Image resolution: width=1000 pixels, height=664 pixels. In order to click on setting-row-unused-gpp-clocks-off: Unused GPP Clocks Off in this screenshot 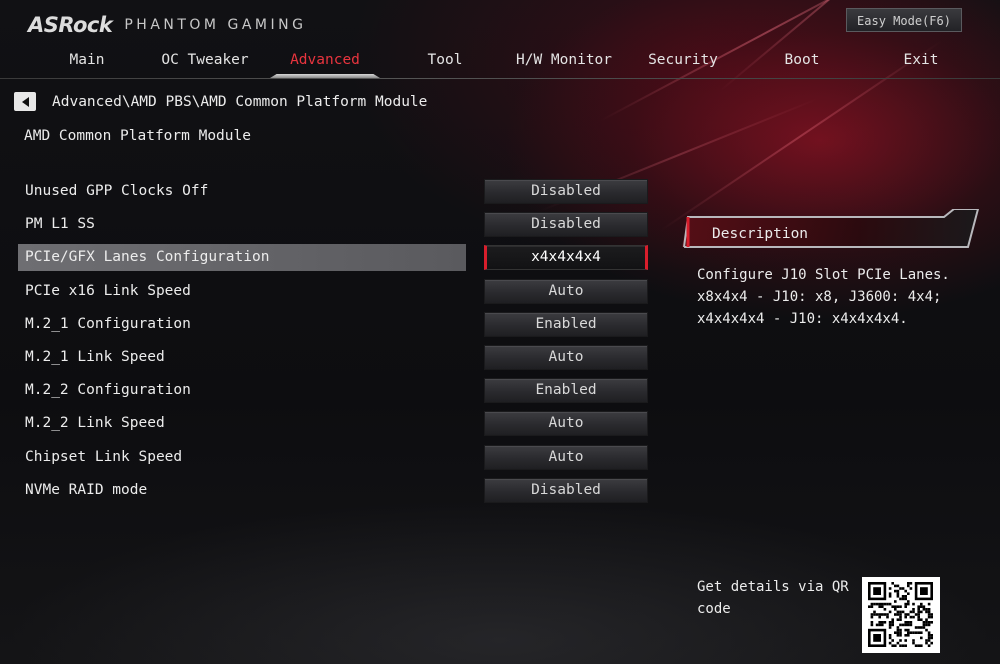, I will do `click(242, 191)`.